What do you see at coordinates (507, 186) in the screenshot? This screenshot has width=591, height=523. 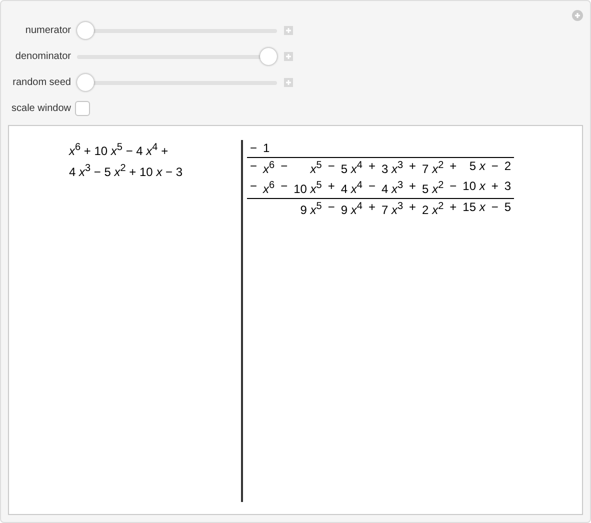 I see `division-term: 3` at bounding box center [507, 186].